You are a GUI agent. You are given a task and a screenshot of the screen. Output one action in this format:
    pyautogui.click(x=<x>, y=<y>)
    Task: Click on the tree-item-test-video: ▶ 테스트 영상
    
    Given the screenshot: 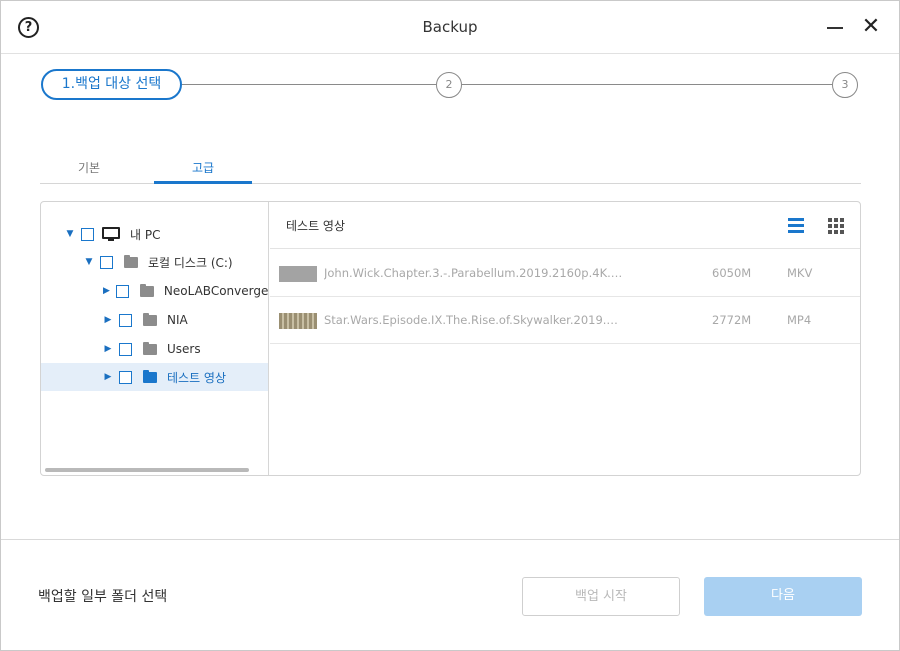 What is the action you would take?
    pyautogui.click(x=154, y=377)
    